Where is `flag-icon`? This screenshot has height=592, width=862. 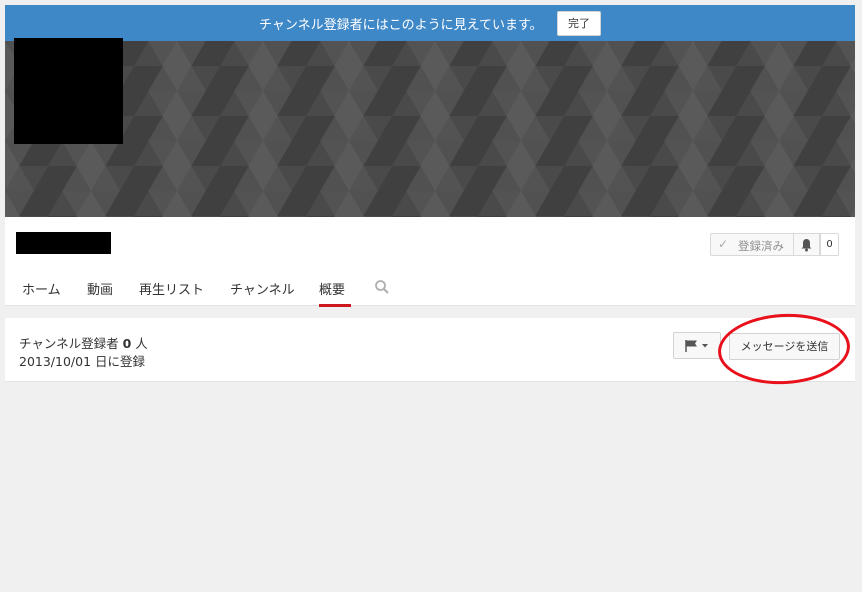
flag-icon is located at coordinates (696, 346).